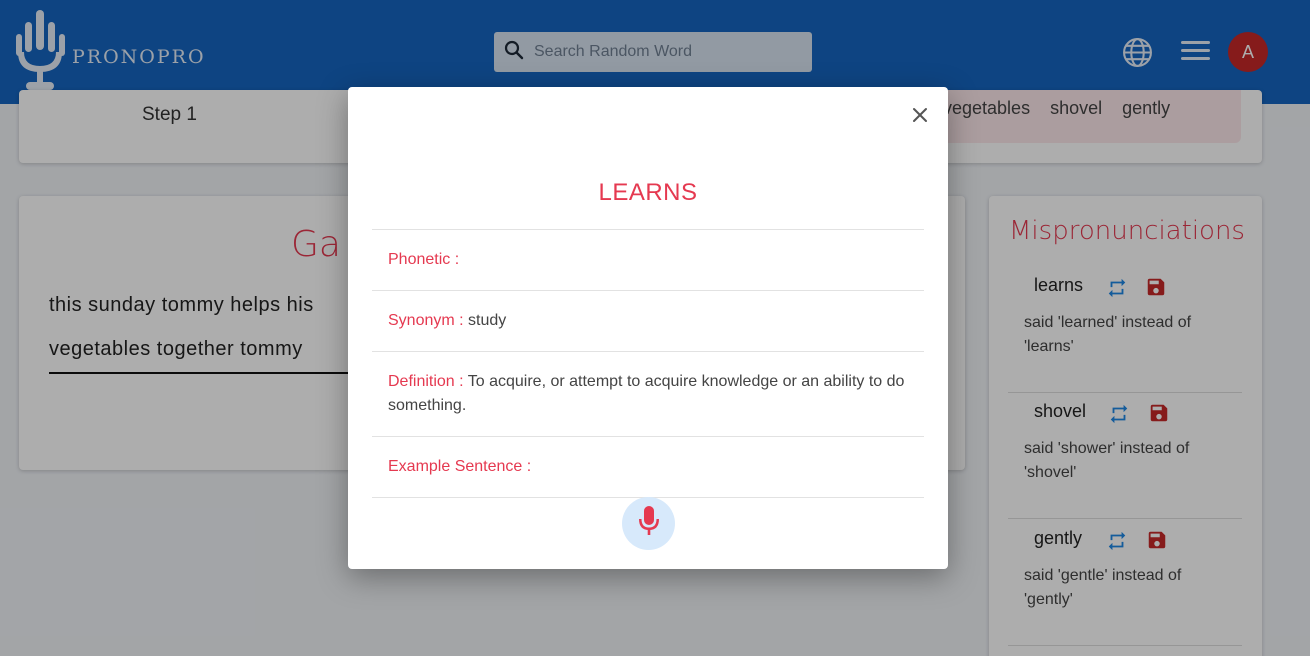  Describe the element at coordinates (426, 320) in the screenshot. I see `synonym-label: Synonym :` at that location.